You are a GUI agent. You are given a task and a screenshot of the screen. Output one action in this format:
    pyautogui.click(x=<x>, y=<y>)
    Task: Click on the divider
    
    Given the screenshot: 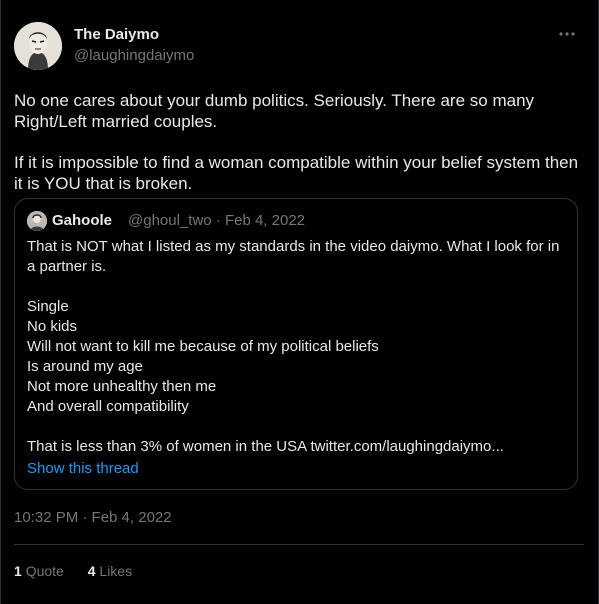 What is the action you would take?
    pyautogui.click(x=299, y=544)
    